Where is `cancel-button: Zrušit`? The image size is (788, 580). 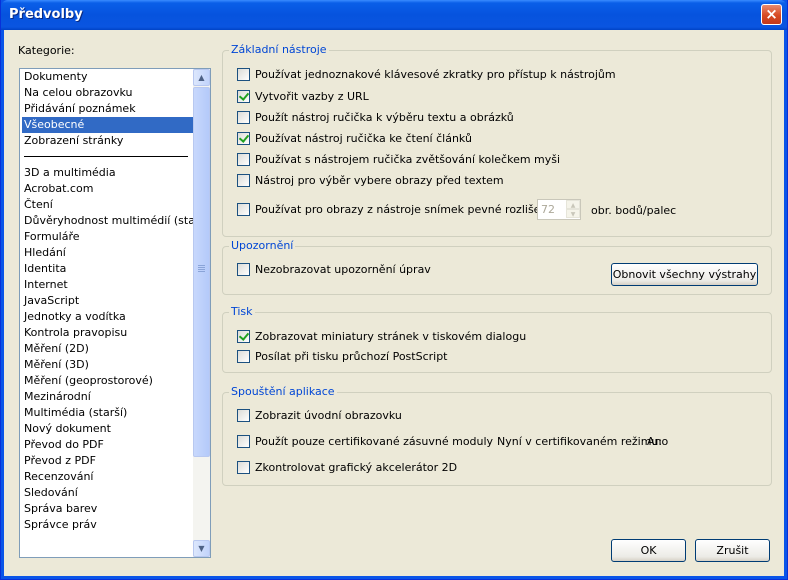 cancel-button: Zrušit is located at coordinates (732, 550).